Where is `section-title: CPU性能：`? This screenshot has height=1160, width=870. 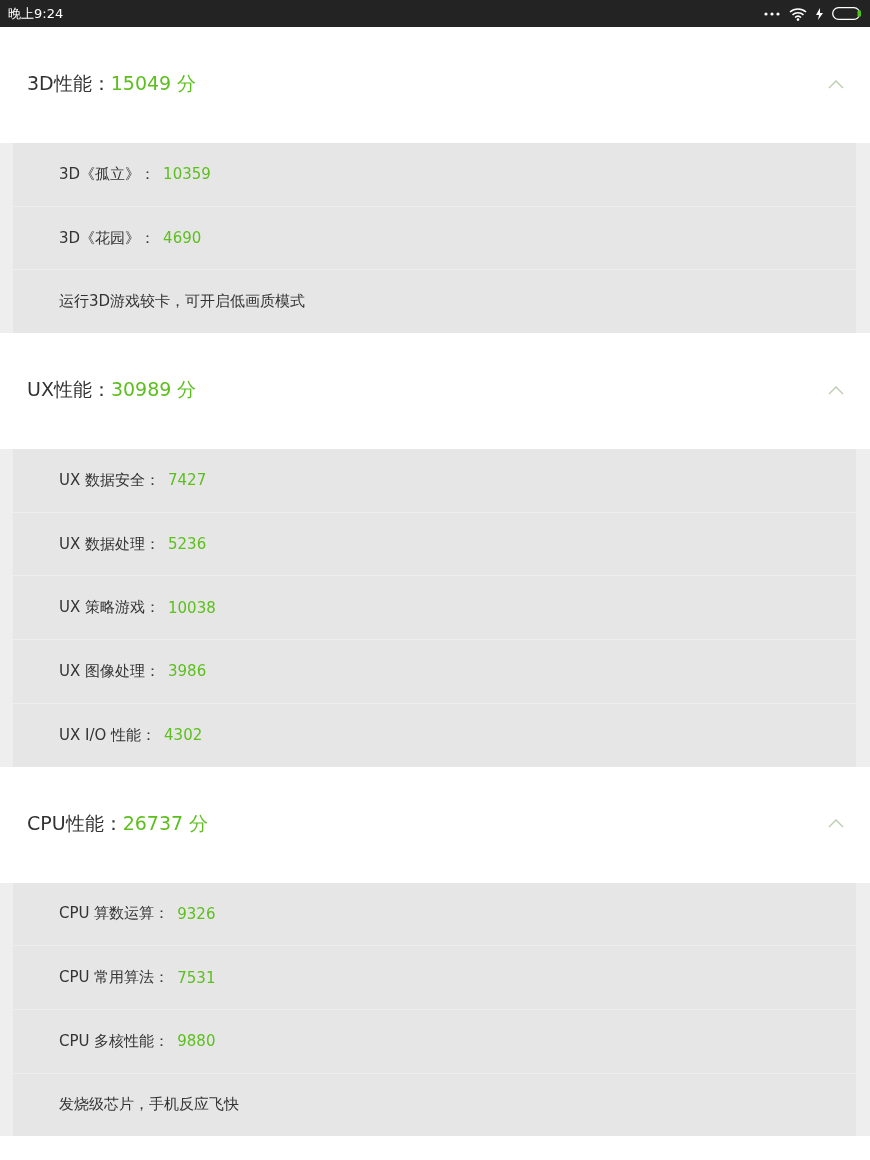 section-title: CPU性能： is located at coordinates (75, 823).